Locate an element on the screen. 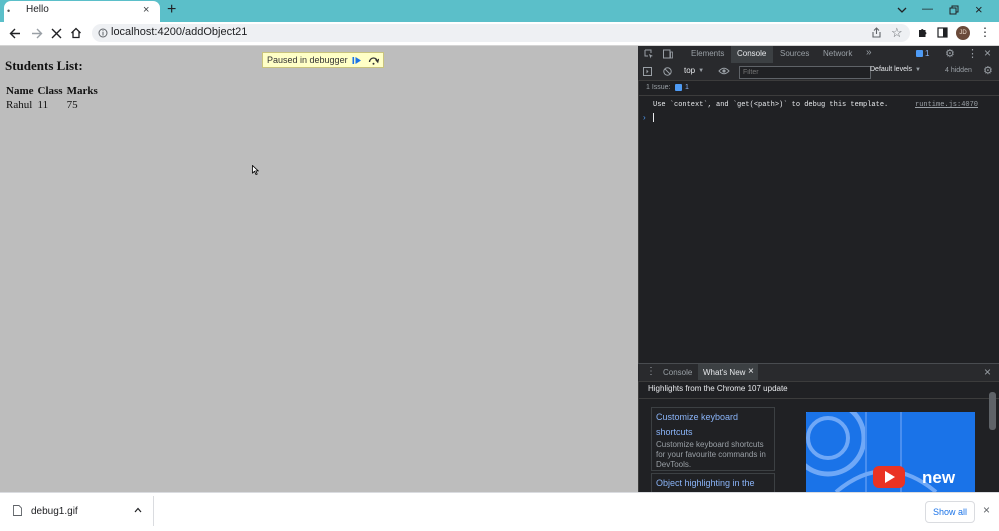  students-table: Name Class Marks Rahul 11 75 is located at coordinates (52, 98).